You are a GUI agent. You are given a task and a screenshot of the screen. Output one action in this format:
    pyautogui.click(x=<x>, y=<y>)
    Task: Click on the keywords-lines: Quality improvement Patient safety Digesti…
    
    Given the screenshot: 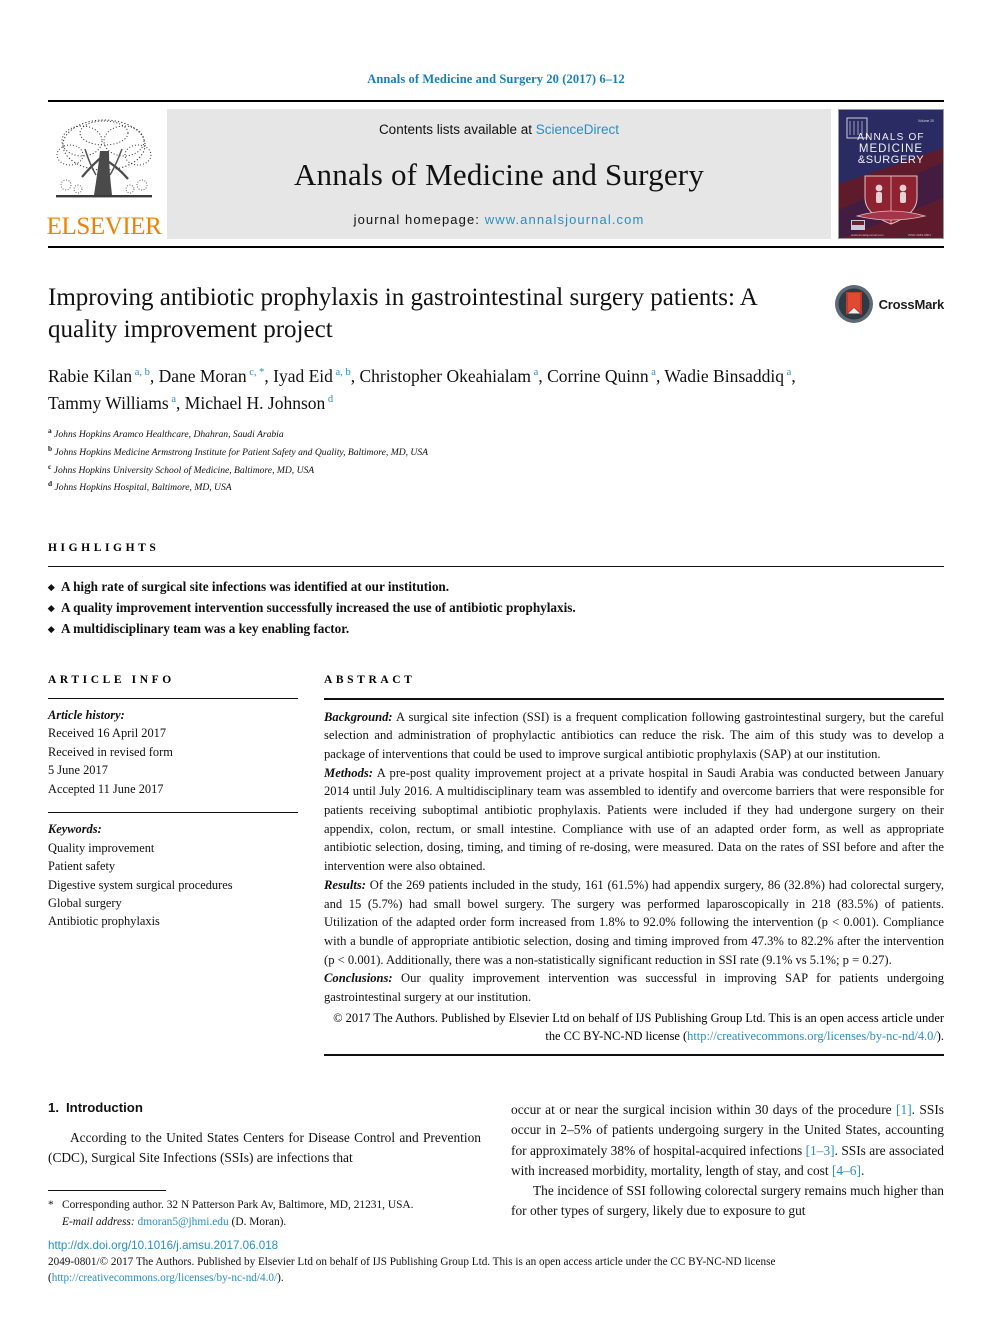 What is the action you would take?
    pyautogui.click(x=173, y=885)
    